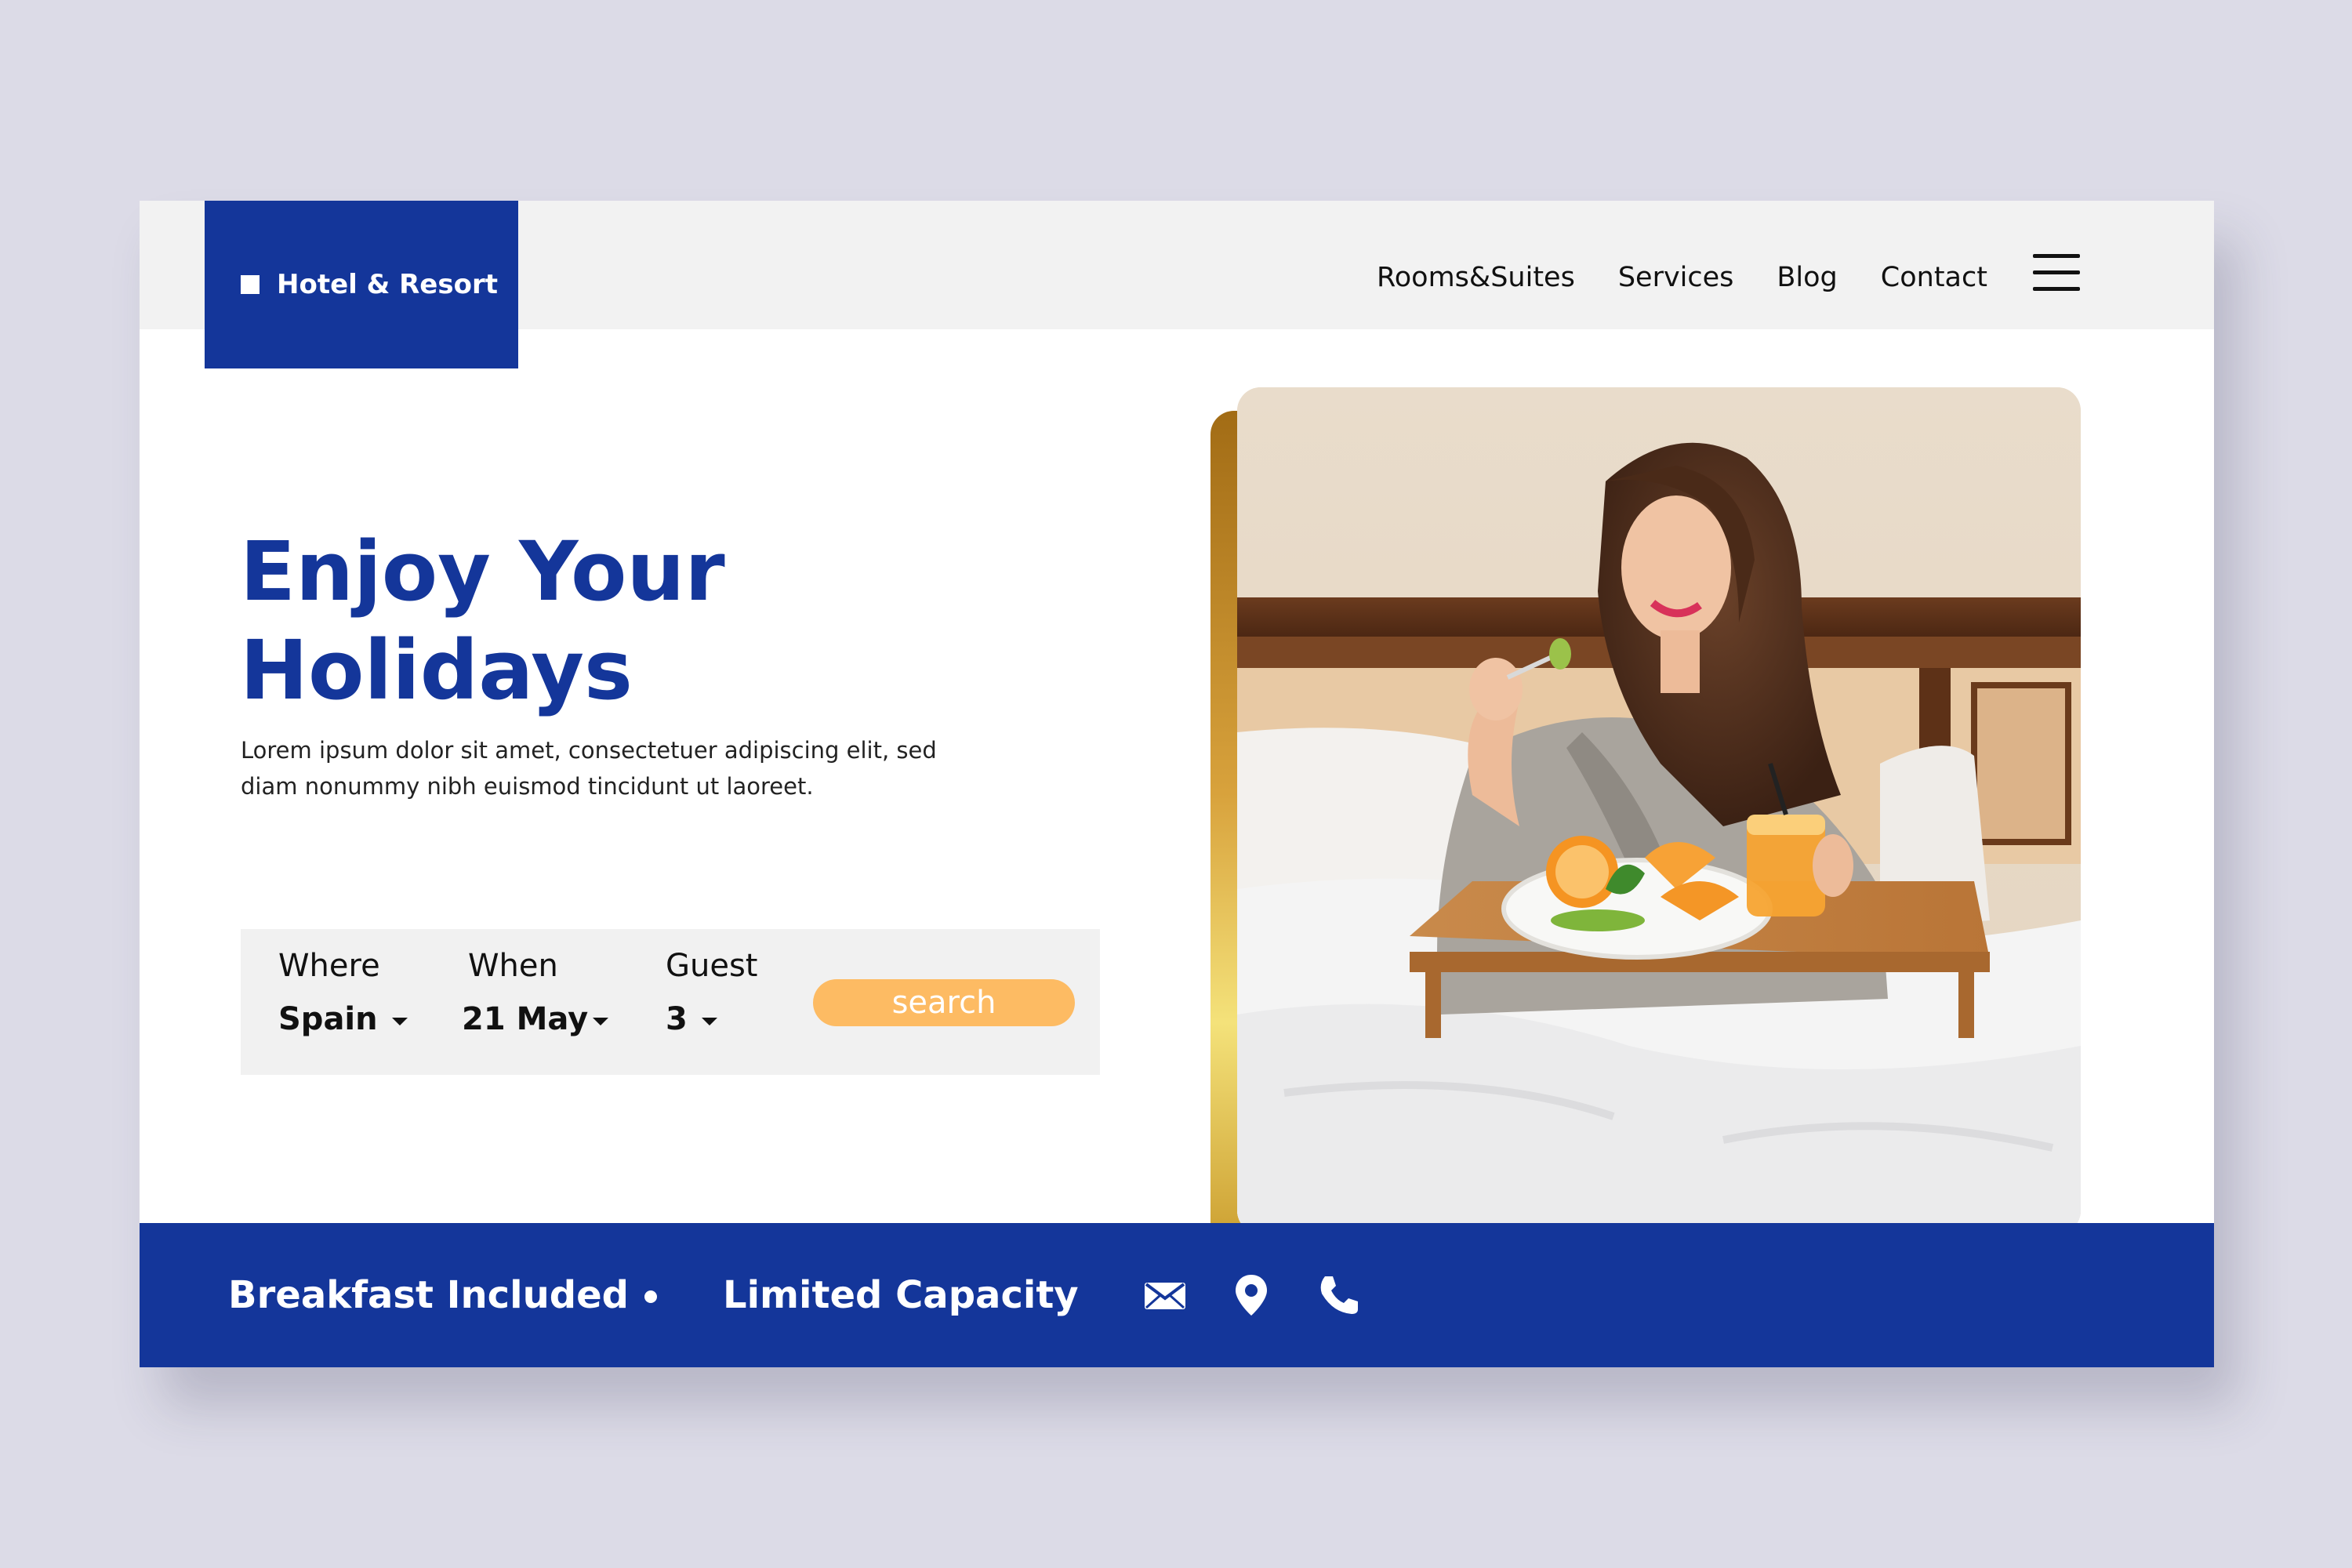 This screenshot has width=2352, height=1568. What do you see at coordinates (429, 1295) in the screenshot?
I see `feature-breakfast-included: Breakfast Included` at bounding box center [429, 1295].